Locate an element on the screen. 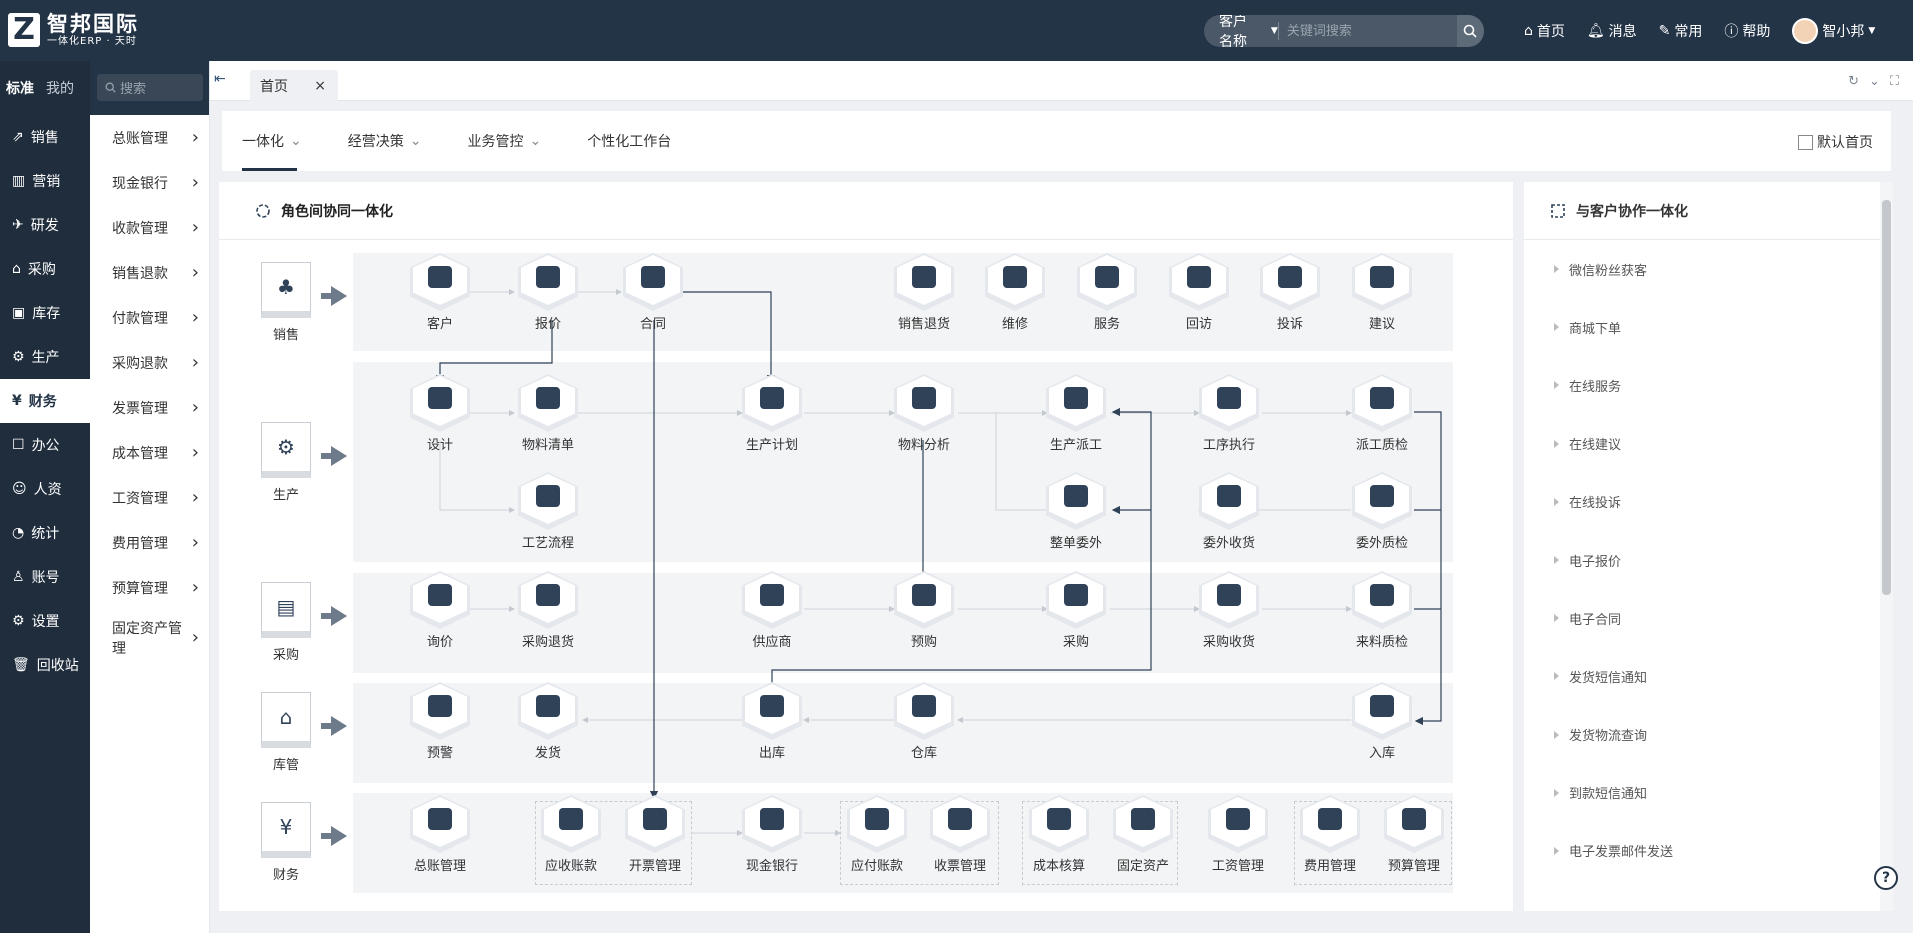 Image resolution: width=1913 pixels, height=933 pixels. role-0: ♣ 销售 is located at coordinates (286, 302).